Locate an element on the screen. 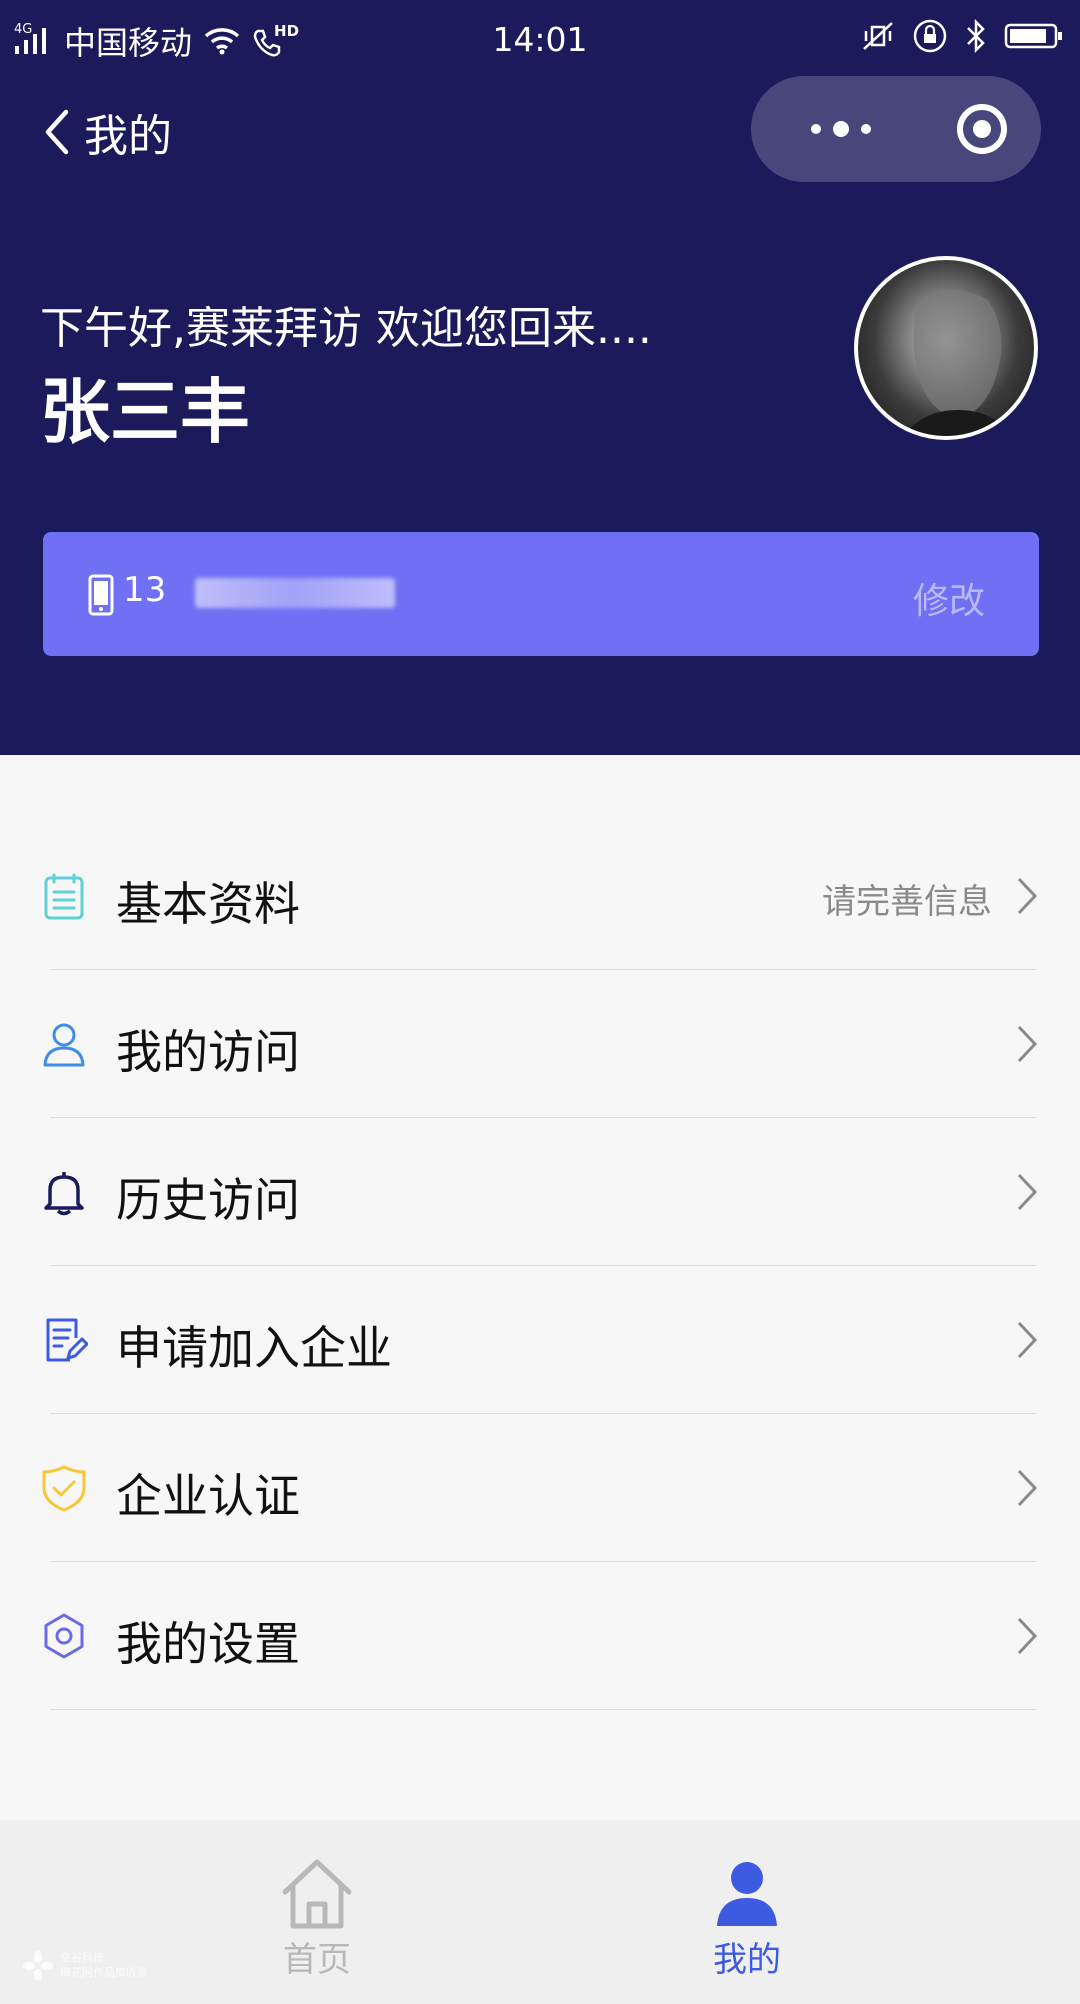 The image size is (1080, 2004). menu-item-label: 企业认证 is located at coordinates (208, 1496).